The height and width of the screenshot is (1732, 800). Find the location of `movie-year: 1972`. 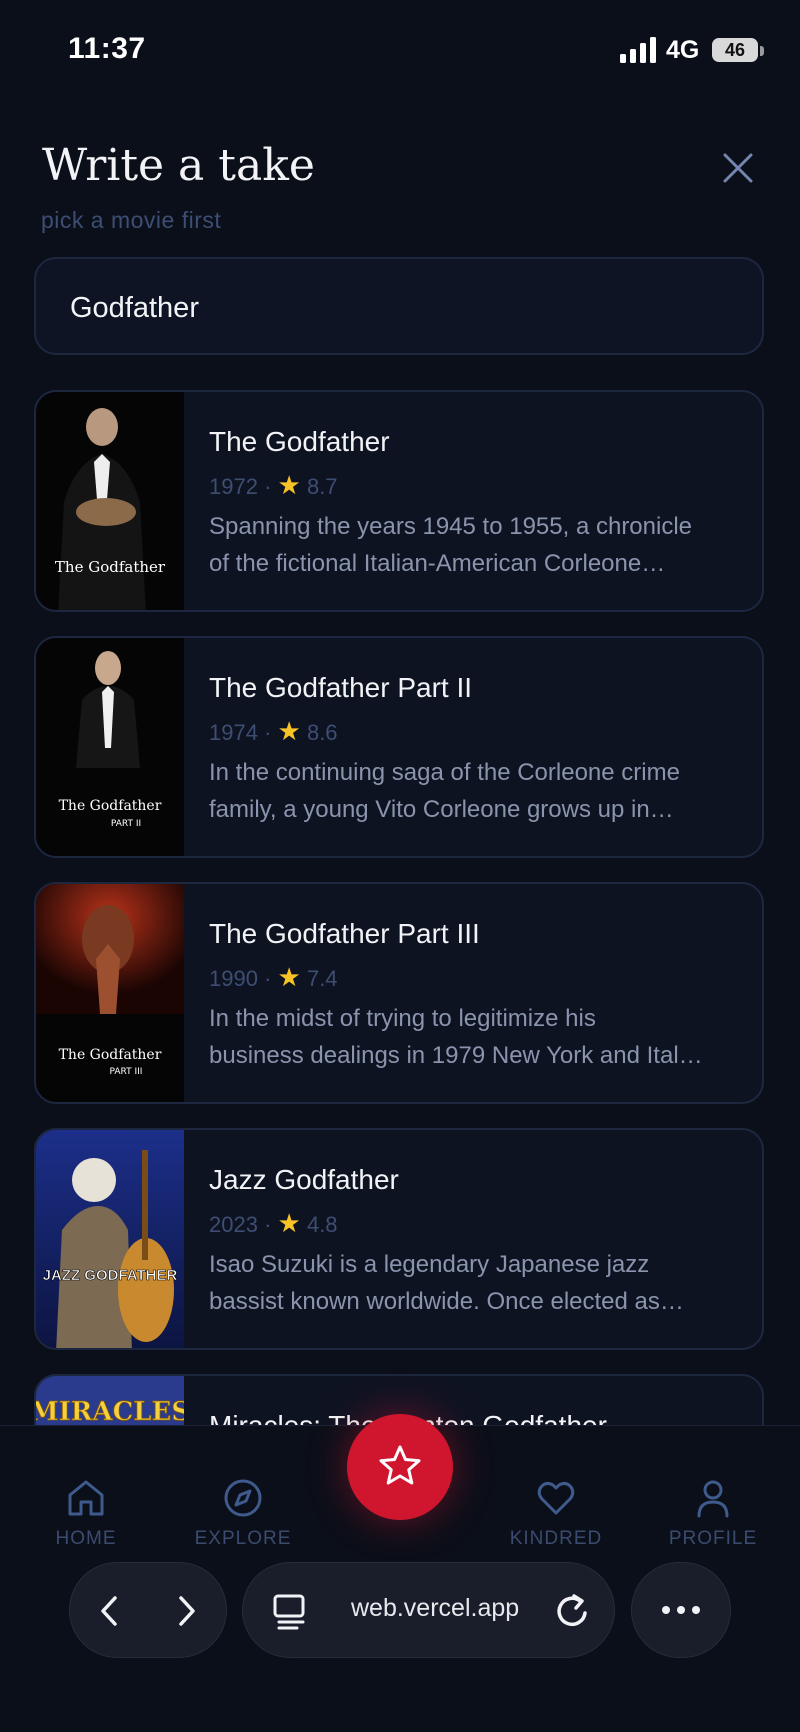

movie-year: 1972 is located at coordinates (233, 486).